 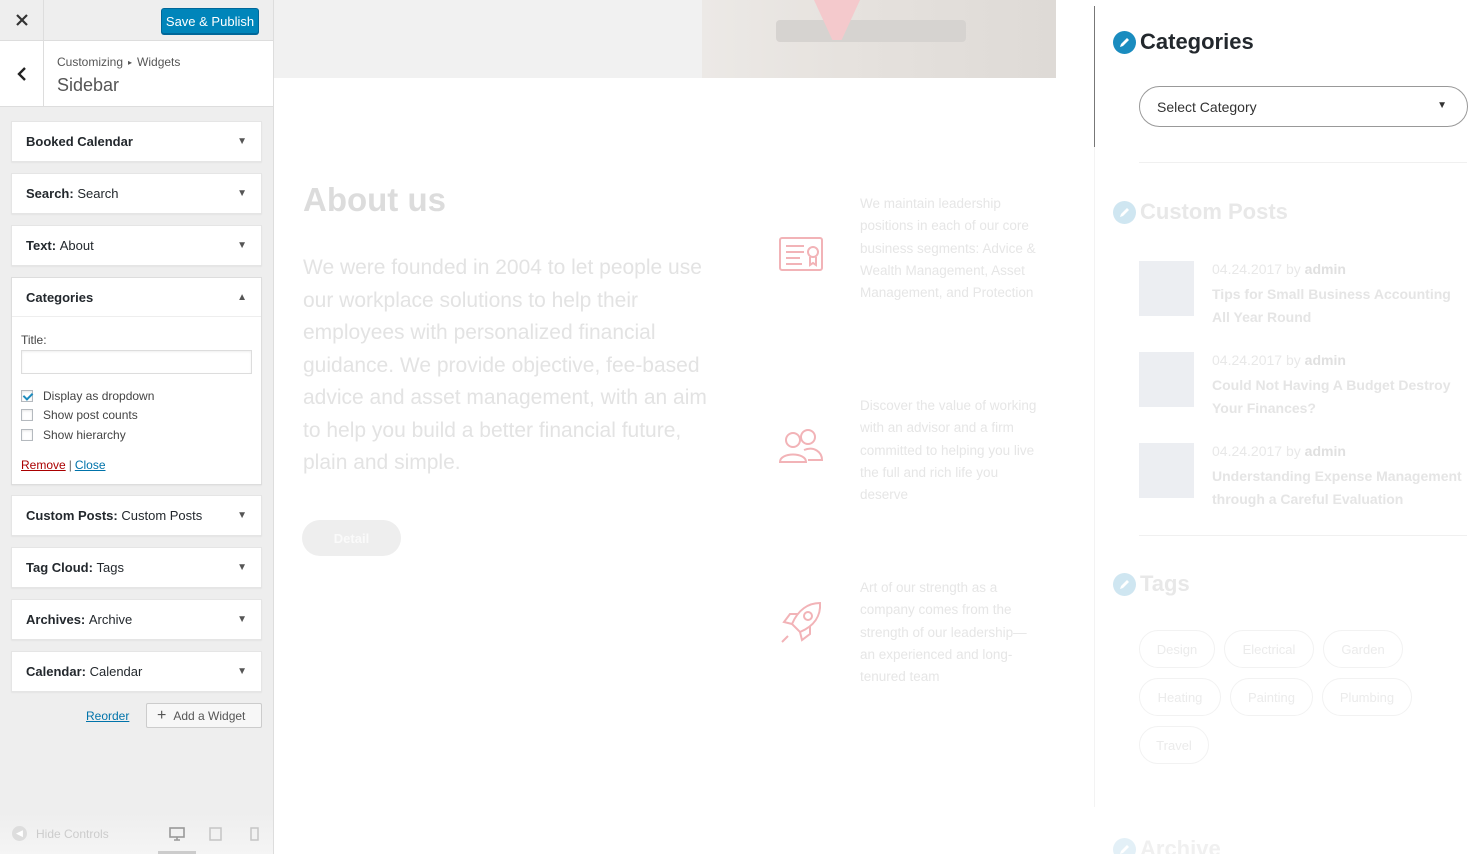 What do you see at coordinates (1442, 105) in the screenshot?
I see `dropdown-arrow-icon: ▼` at bounding box center [1442, 105].